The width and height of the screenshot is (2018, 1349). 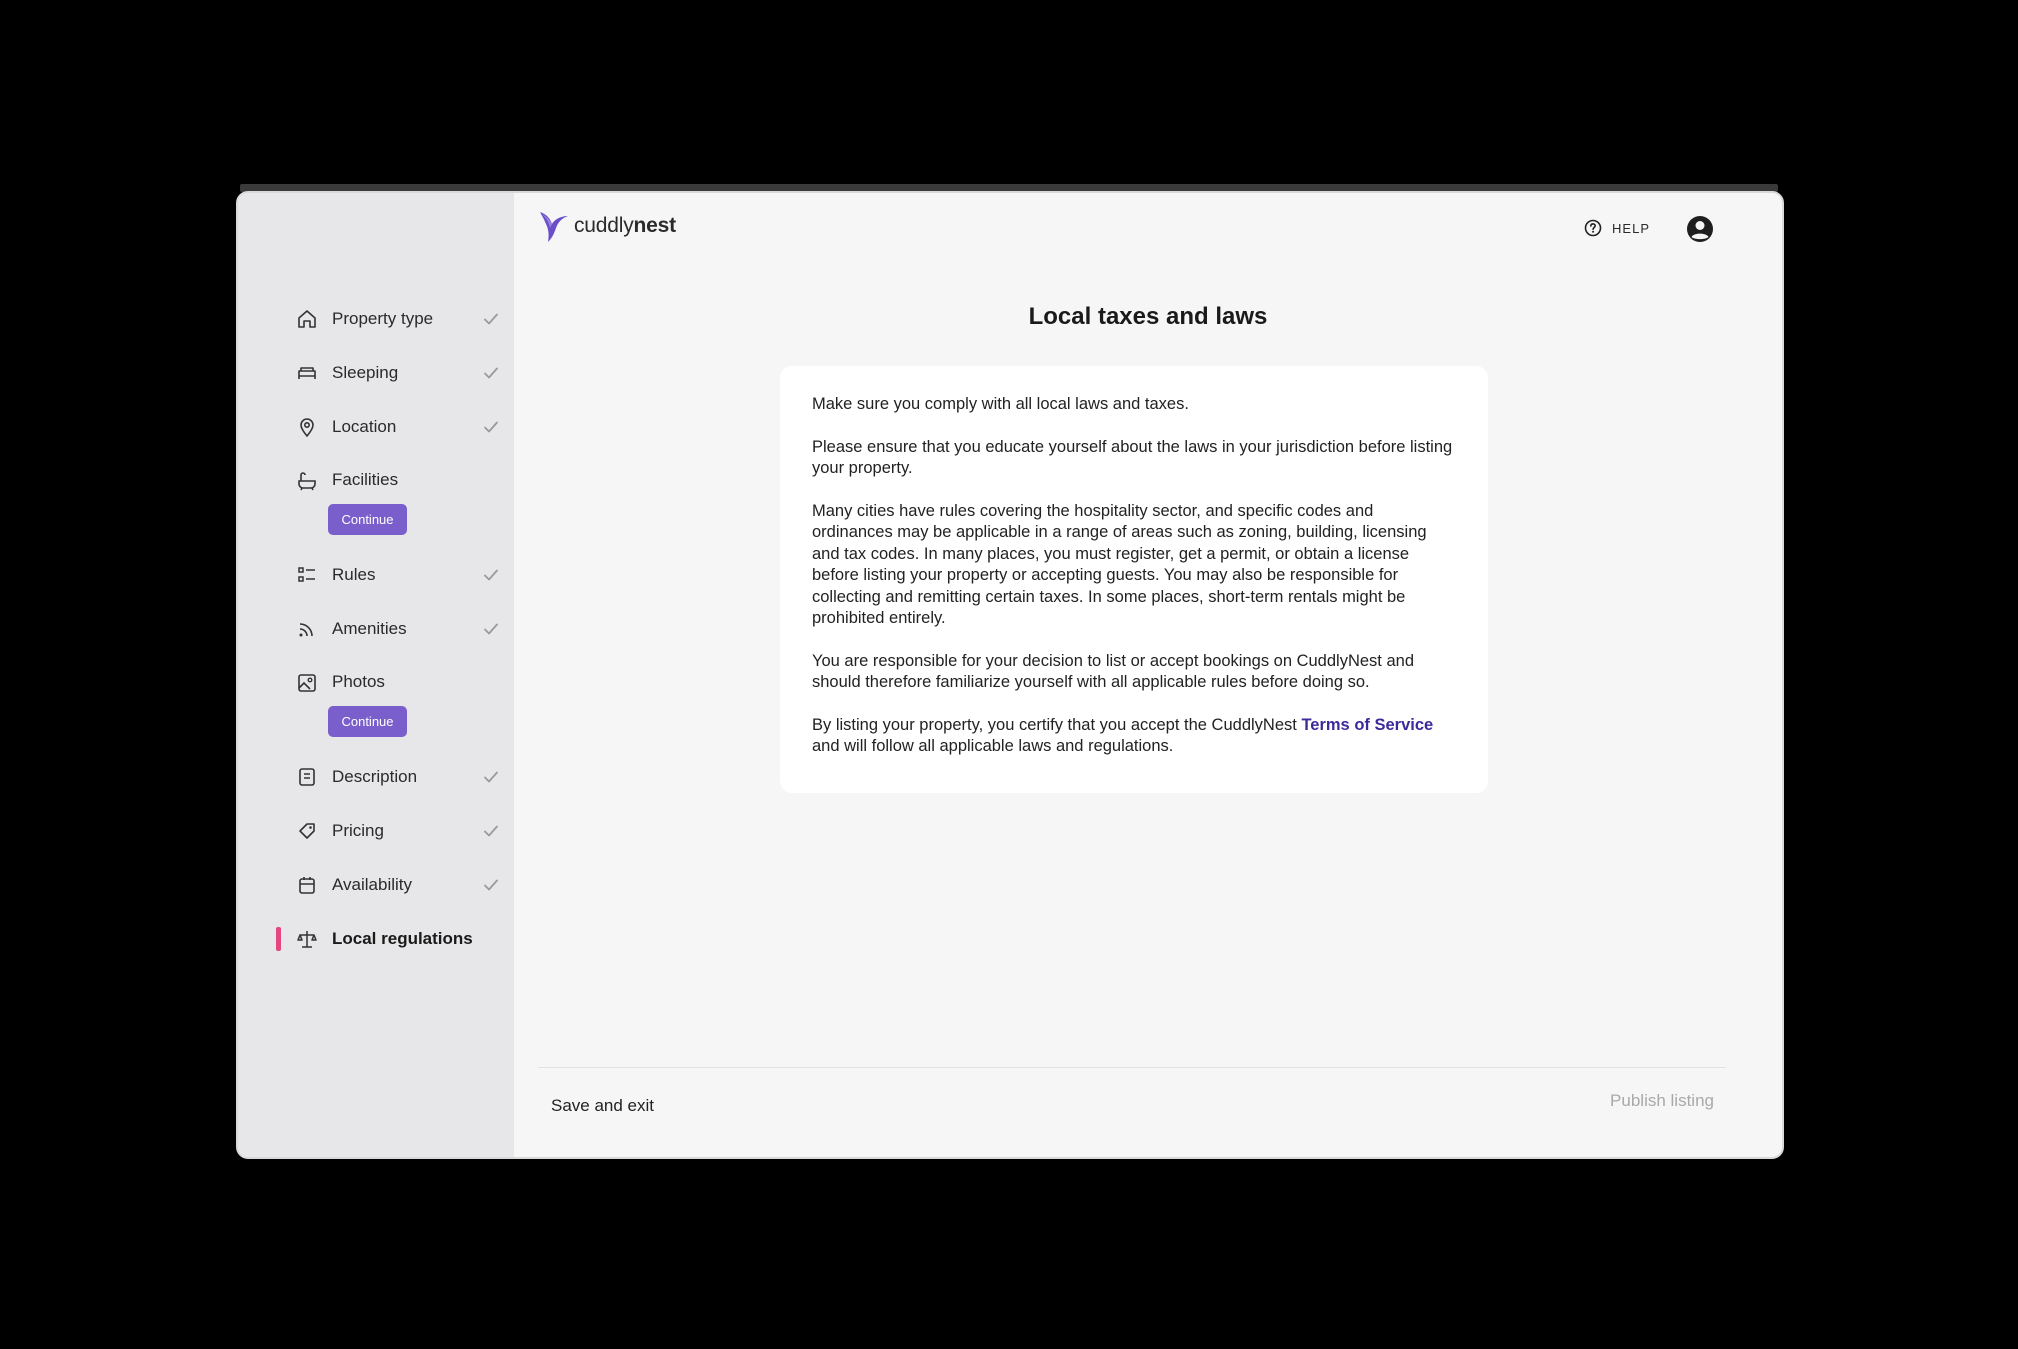 I want to click on wifi-icon, so click(x=307, y=629).